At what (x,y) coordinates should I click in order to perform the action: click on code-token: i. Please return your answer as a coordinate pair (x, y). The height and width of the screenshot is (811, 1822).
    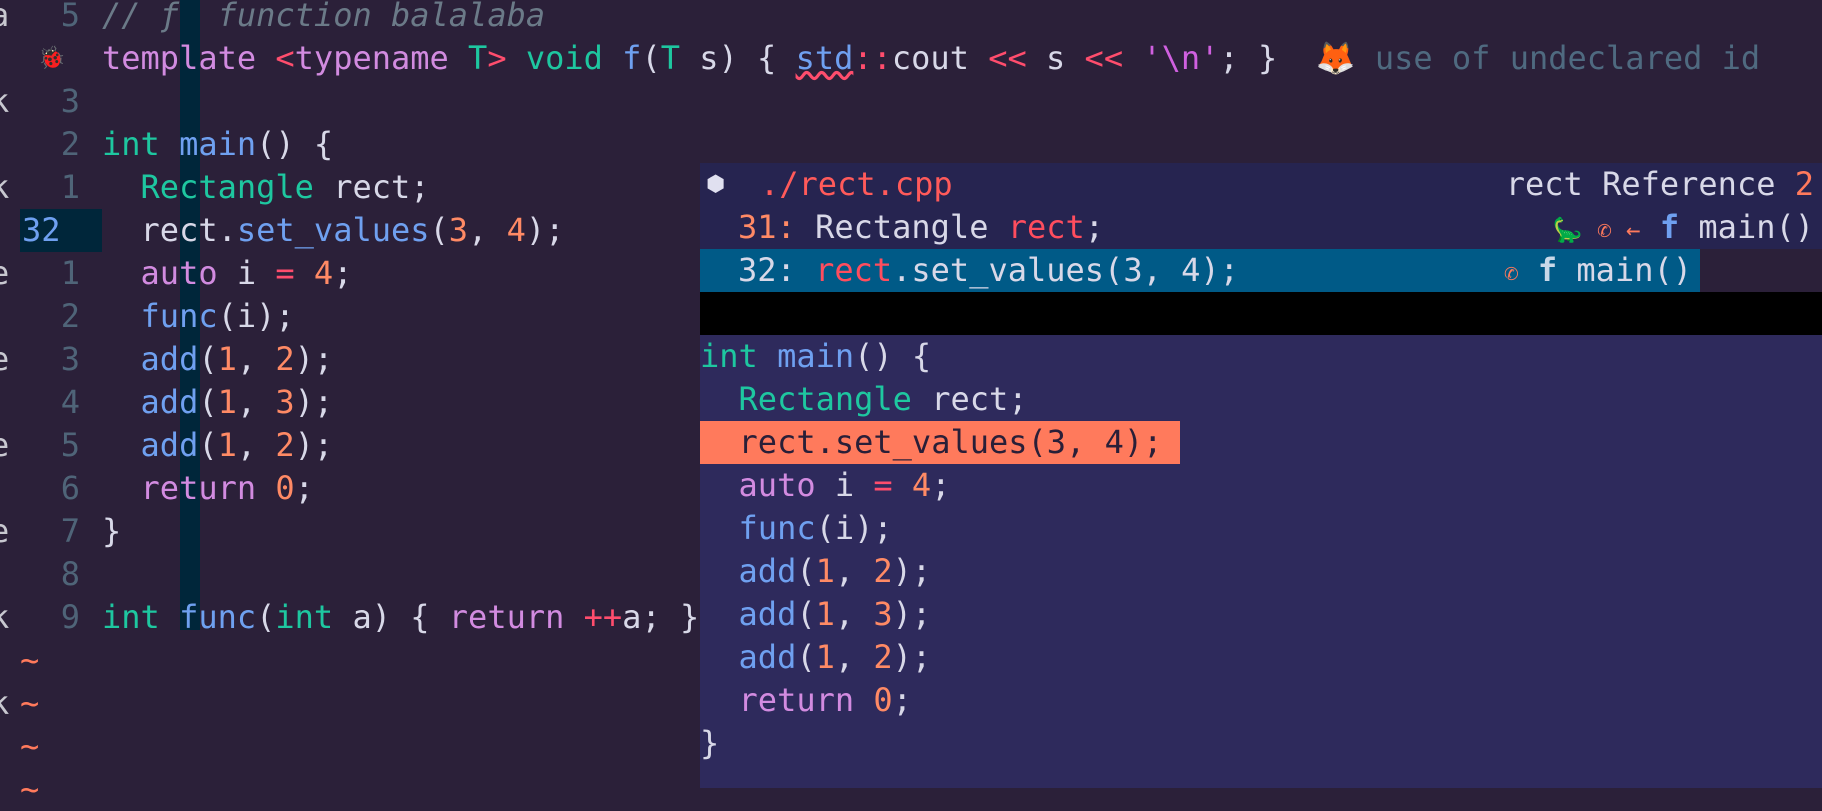
    Looking at the image, I should click on (256, 273).